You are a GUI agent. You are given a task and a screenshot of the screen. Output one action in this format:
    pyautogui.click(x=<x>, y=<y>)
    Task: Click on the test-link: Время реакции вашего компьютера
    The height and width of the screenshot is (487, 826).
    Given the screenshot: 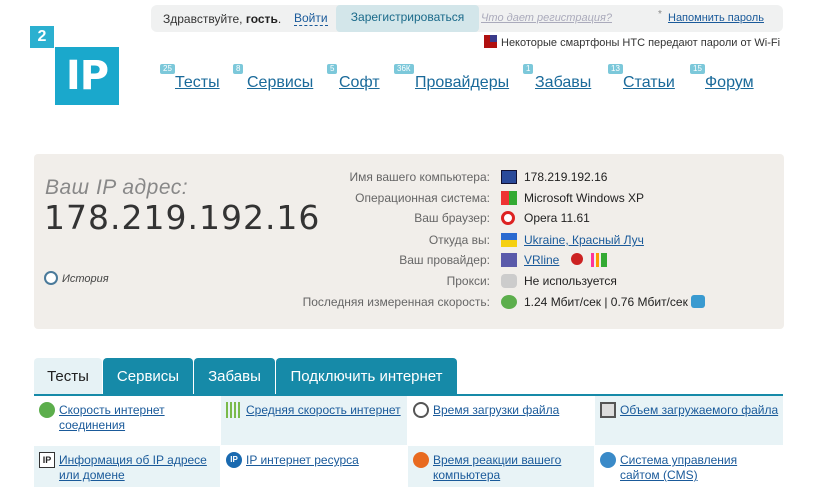 What is the action you would take?
    pyautogui.click(x=511, y=468)
    